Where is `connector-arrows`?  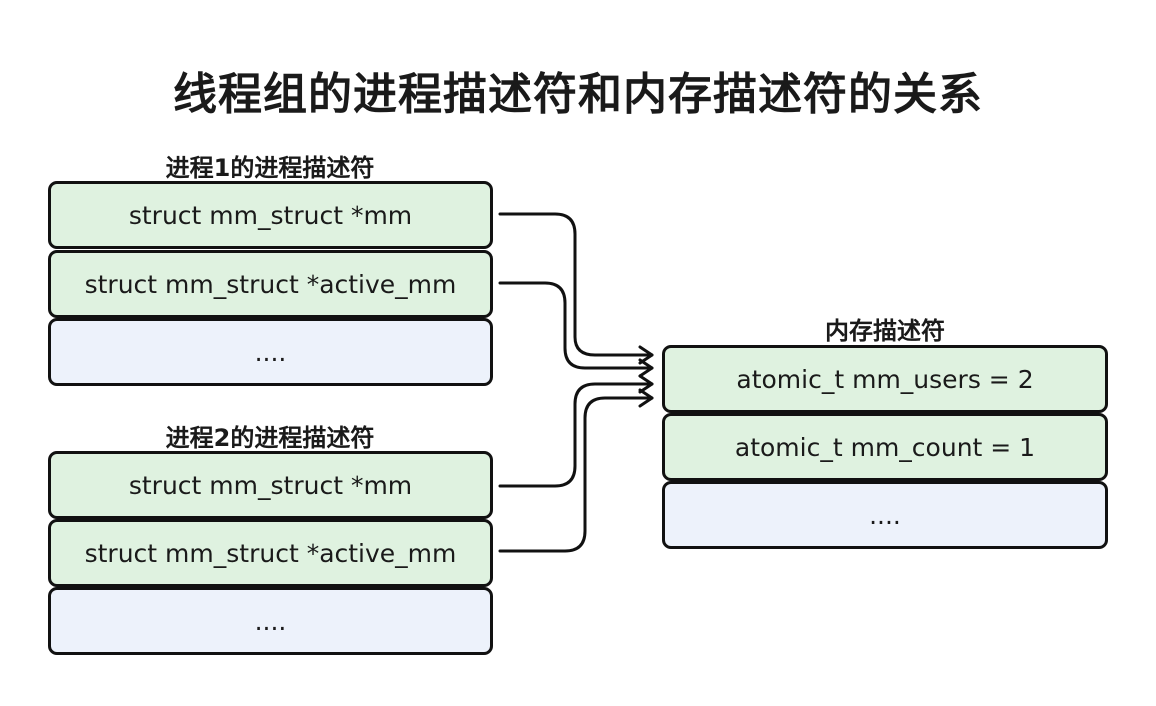
connector-arrows is located at coordinates (576, 382).